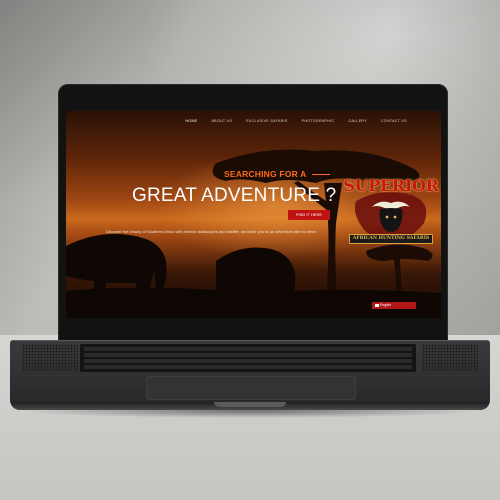 The image size is (500, 500). Describe the element at coordinates (265, 174) in the screenshot. I see `hero-kicker: SEARCHING FOR A` at that location.